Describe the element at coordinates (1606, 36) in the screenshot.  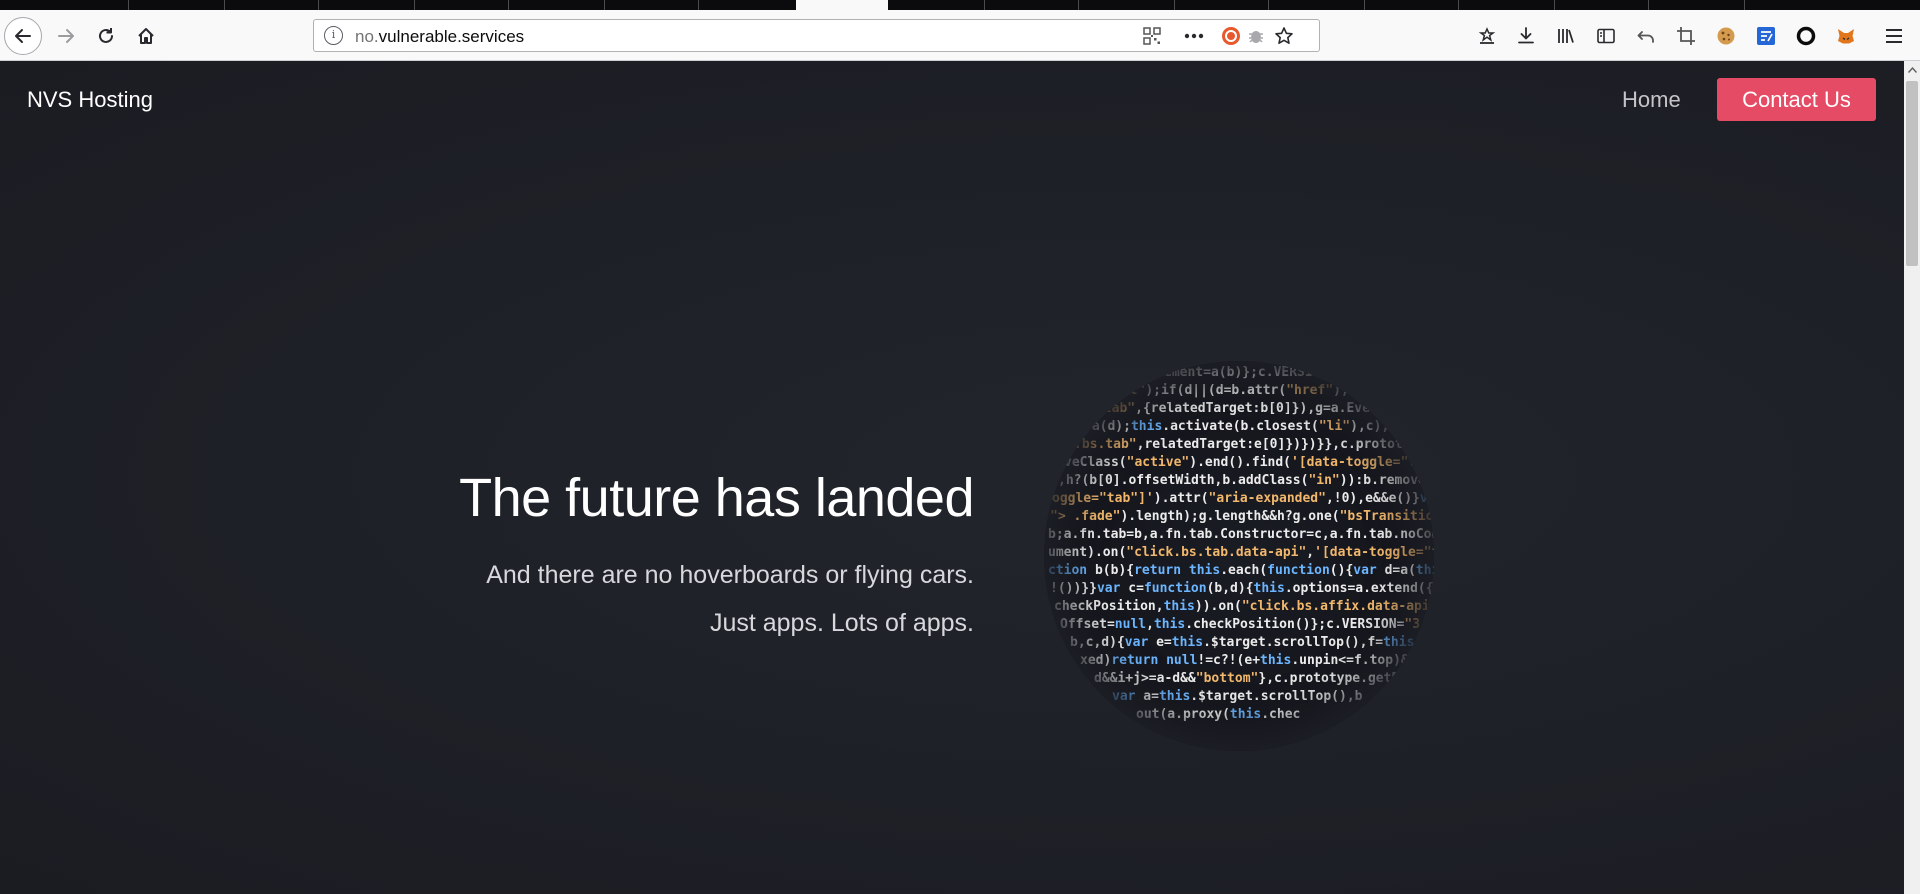
I see `sidebar-icon` at that location.